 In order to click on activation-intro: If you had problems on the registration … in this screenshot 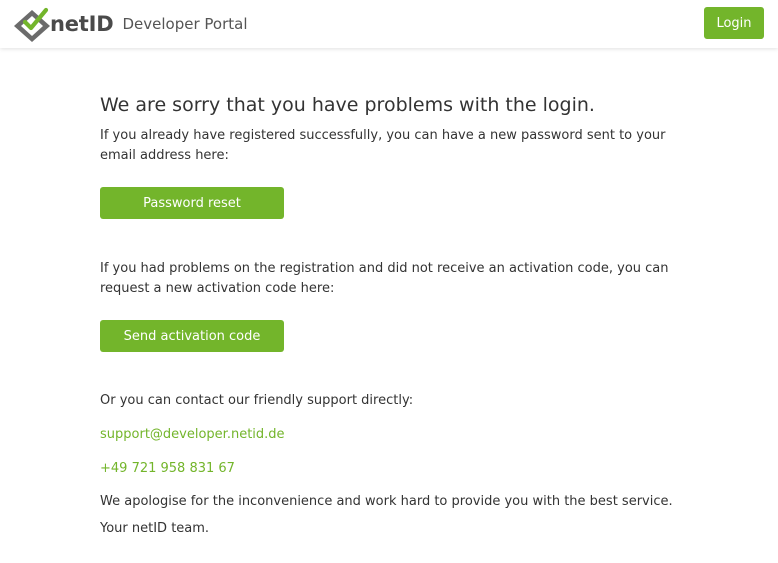, I will do `click(384, 278)`.